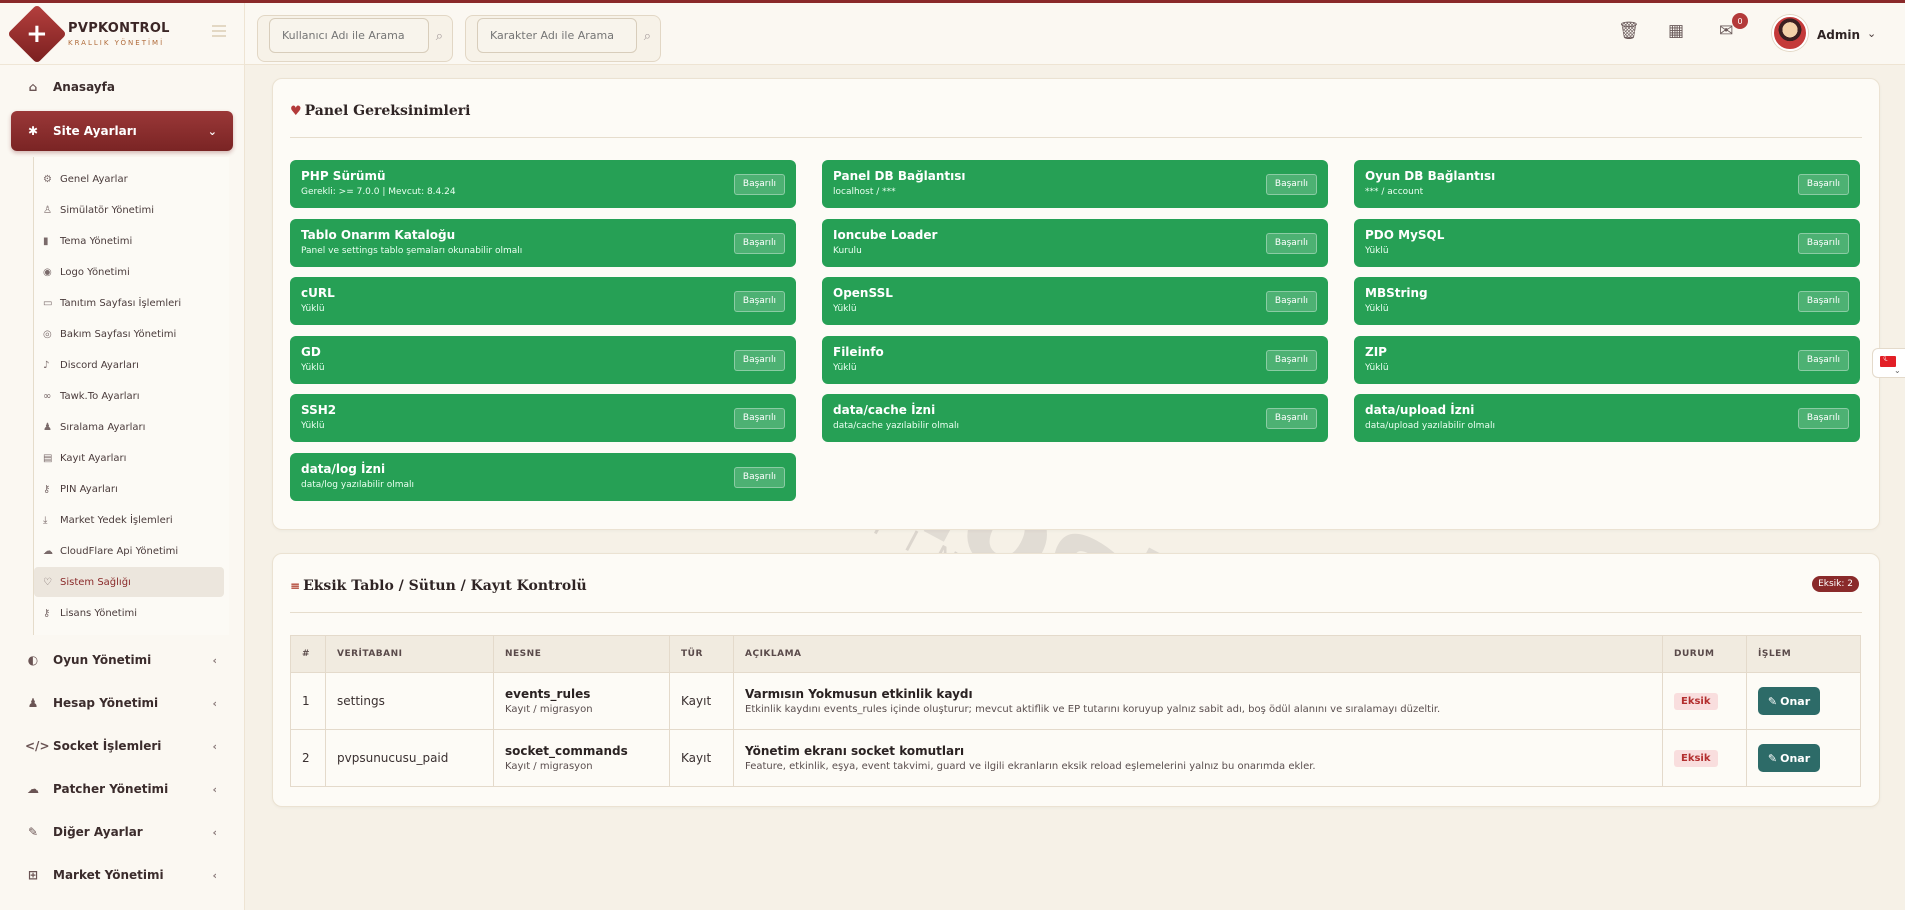 The width and height of the screenshot is (1905, 910). What do you see at coordinates (129, 520) in the screenshot?
I see `sidebar-sub-market-backup: ⤓ Market Yedek İşlemleri` at bounding box center [129, 520].